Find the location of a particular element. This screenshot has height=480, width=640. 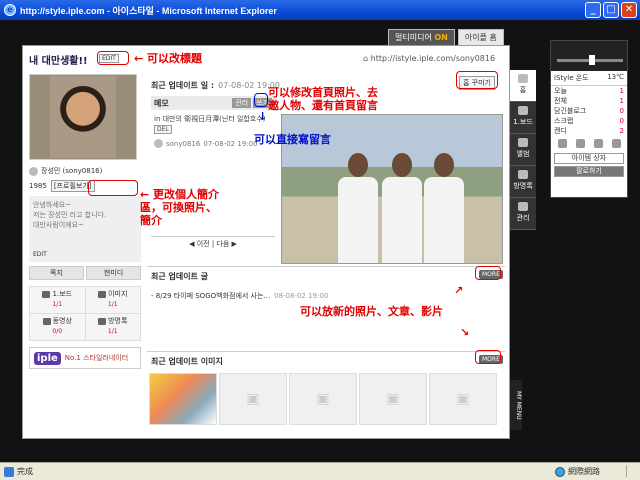

update-header-label: 최근 업데이트 일 : is located at coordinates (183, 85).